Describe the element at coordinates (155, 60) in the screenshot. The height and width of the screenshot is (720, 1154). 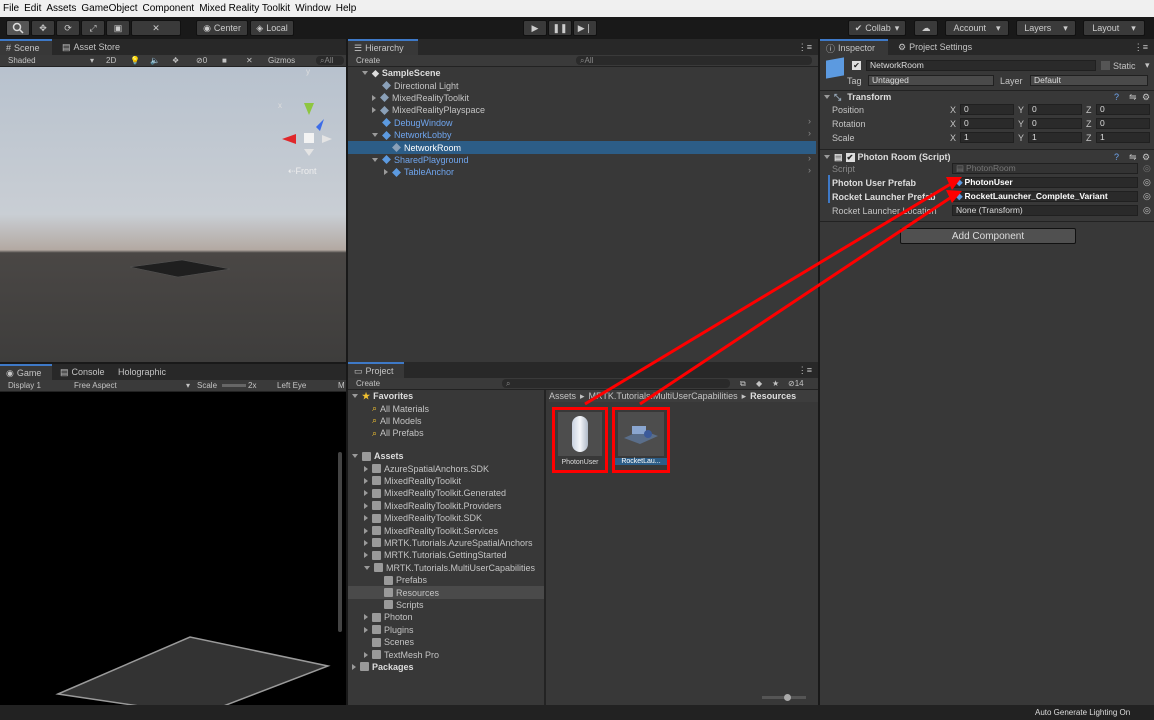
I see `audio-icon: 🔈` at that location.